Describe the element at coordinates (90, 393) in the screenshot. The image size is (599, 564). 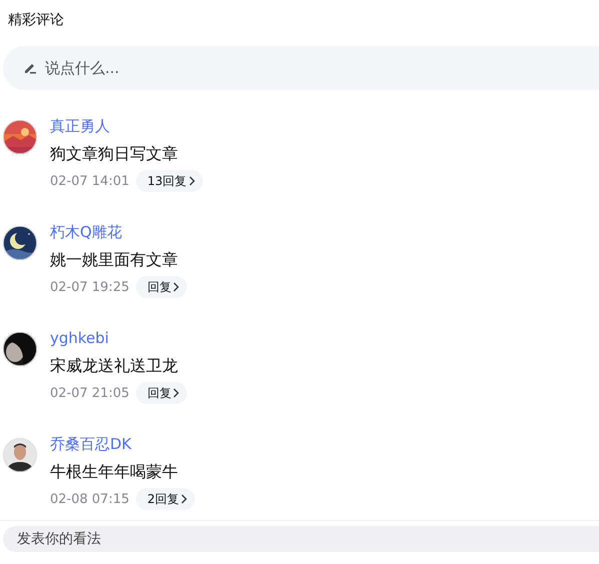
I see `comment-time: 02-07 21:05` at that location.